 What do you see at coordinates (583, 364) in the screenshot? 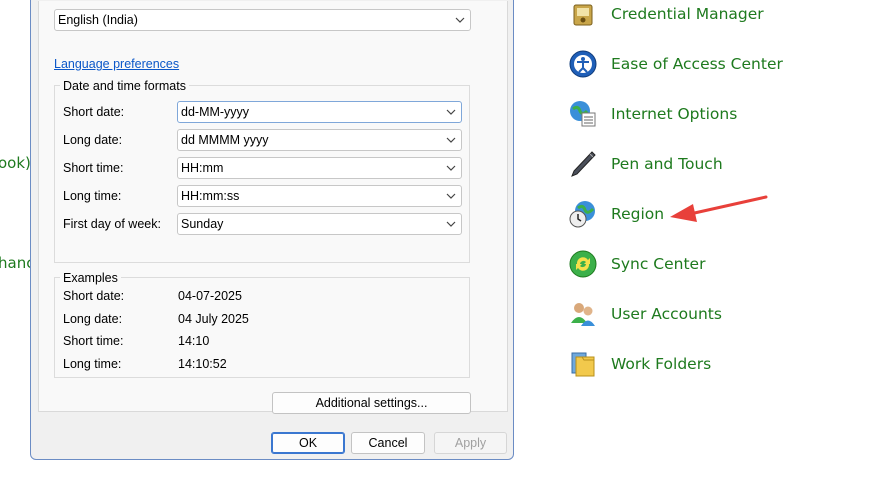
I see `work-folders-icon` at bounding box center [583, 364].